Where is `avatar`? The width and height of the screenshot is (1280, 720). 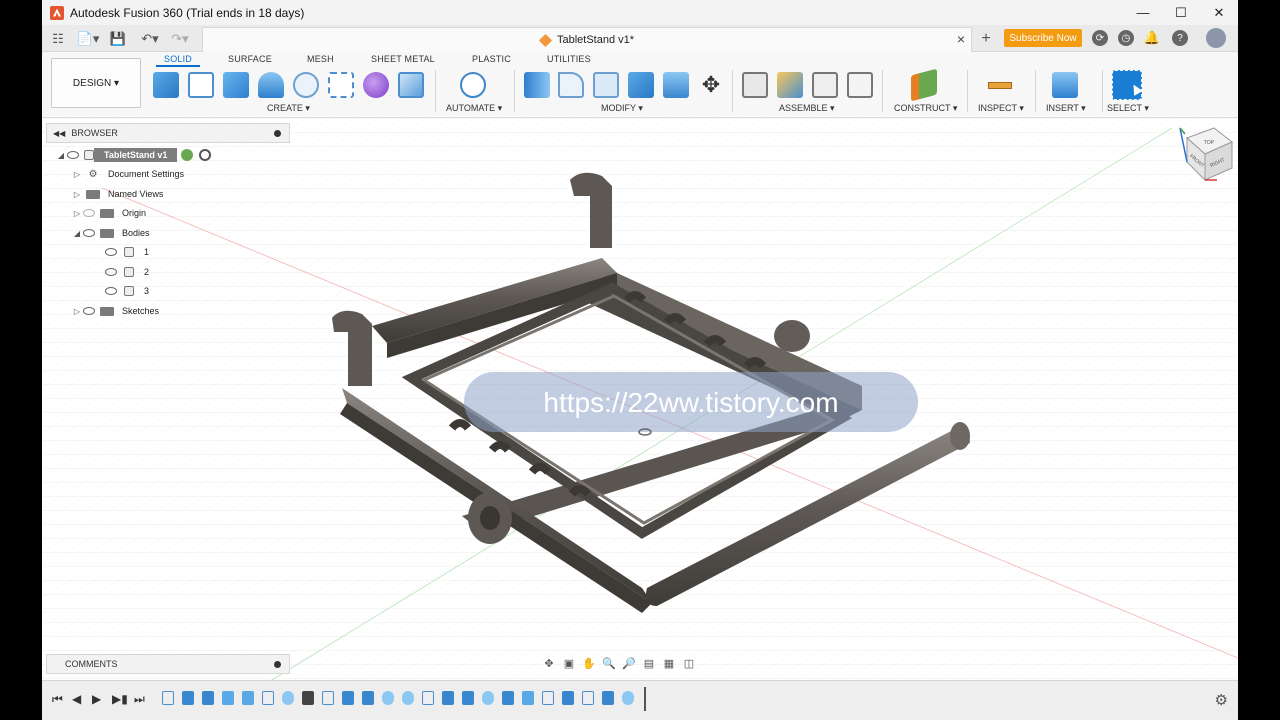 avatar is located at coordinates (1216, 38).